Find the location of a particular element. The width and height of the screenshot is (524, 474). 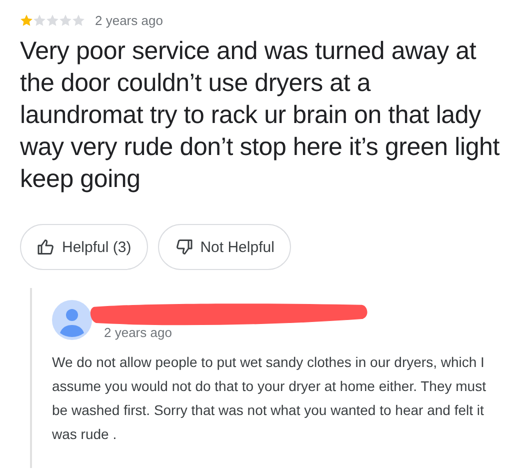

not-helpful-button: Not Helpful is located at coordinates (225, 247).